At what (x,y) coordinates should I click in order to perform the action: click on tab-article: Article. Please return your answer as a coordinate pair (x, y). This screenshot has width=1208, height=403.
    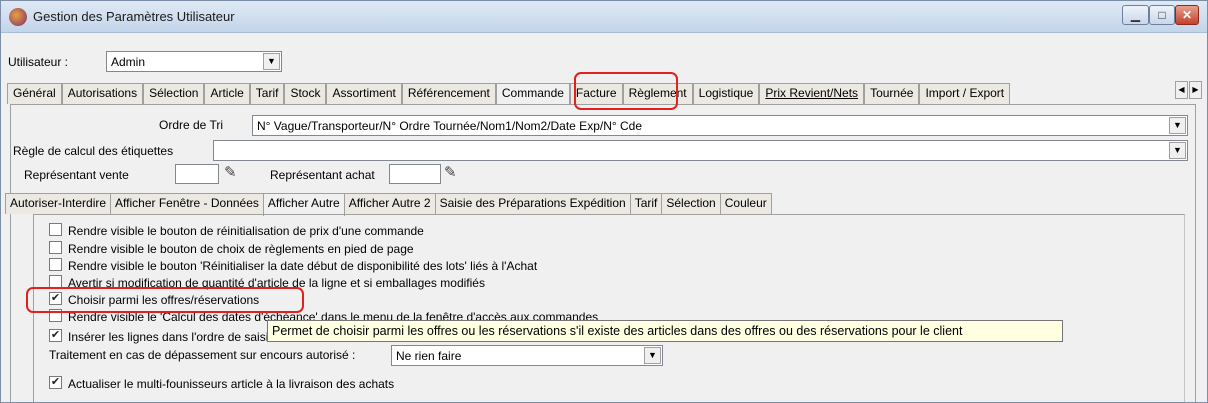
    Looking at the image, I should click on (227, 93).